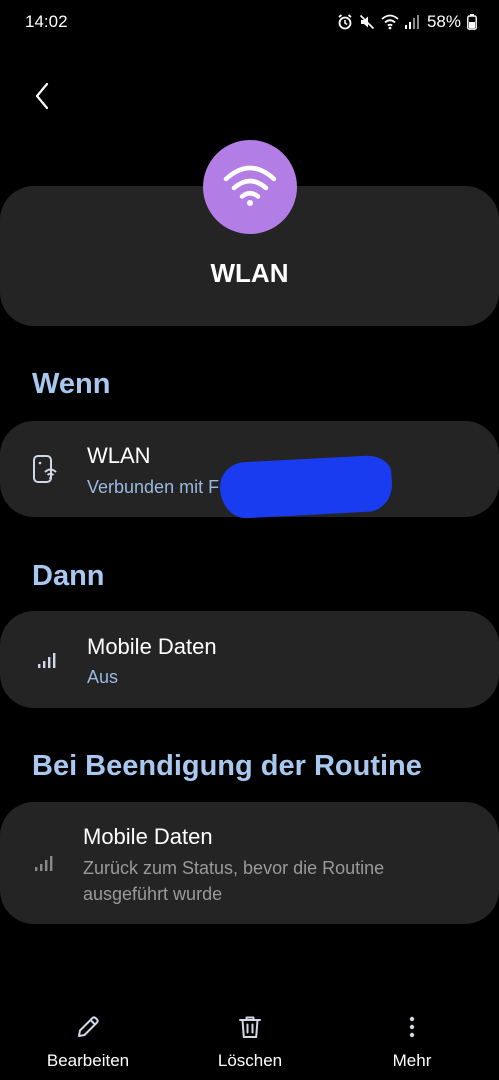  Describe the element at coordinates (227, 766) in the screenshot. I see `section-heading-end: Bei Beendigung der Routine` at that location.